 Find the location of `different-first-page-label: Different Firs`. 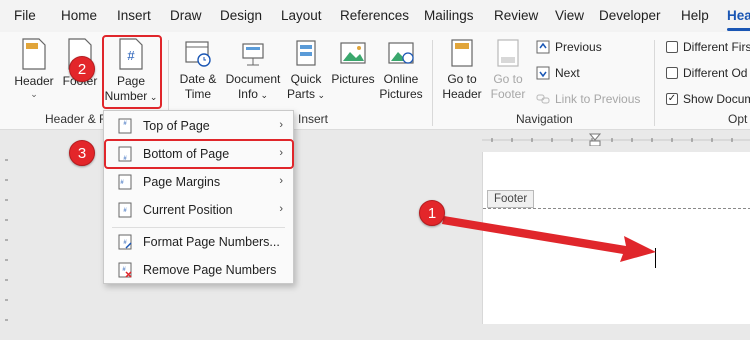

different-first-page-label: Different Firs is located at coordinates (716, 47).